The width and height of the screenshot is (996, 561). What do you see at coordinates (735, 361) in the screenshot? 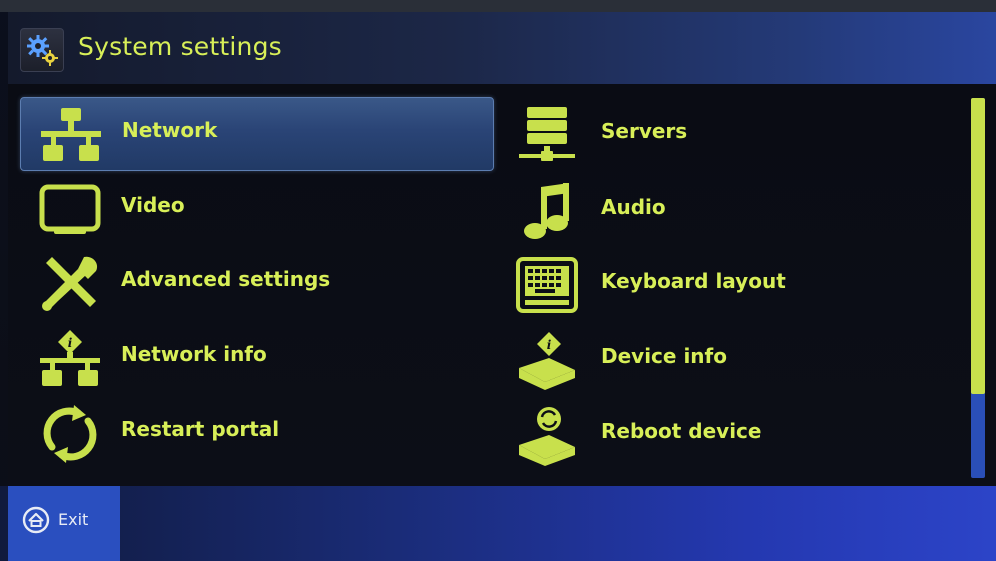
I see `menu-item-device-info: i Device info` at bounding box center [735, 361].